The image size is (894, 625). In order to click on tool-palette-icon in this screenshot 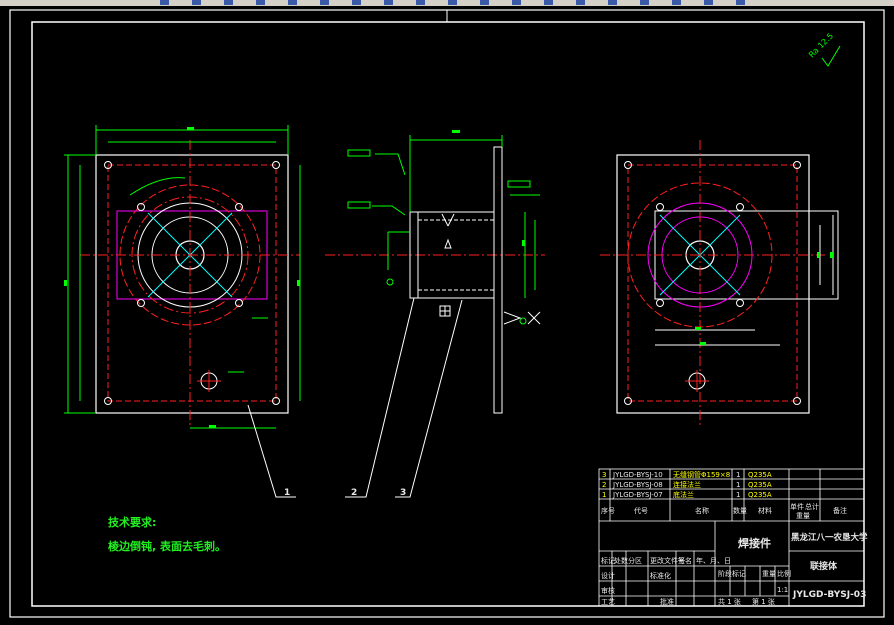, I will do `click(708, 2)`.